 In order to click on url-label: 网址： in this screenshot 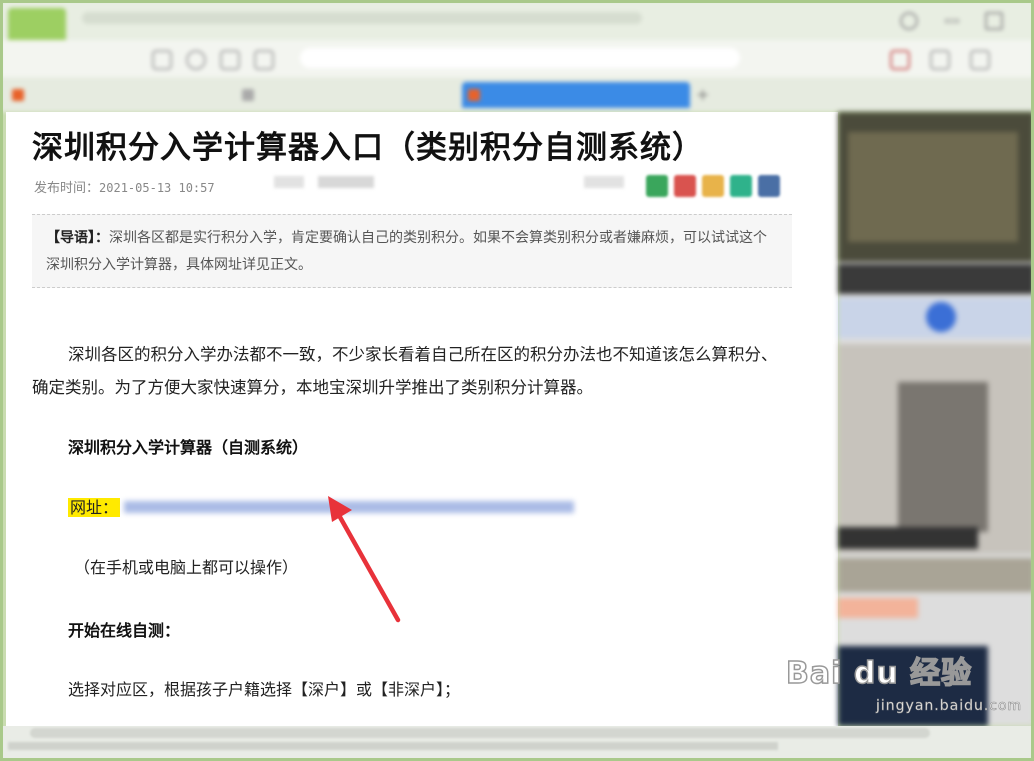, I will do `click(94, 507)`.